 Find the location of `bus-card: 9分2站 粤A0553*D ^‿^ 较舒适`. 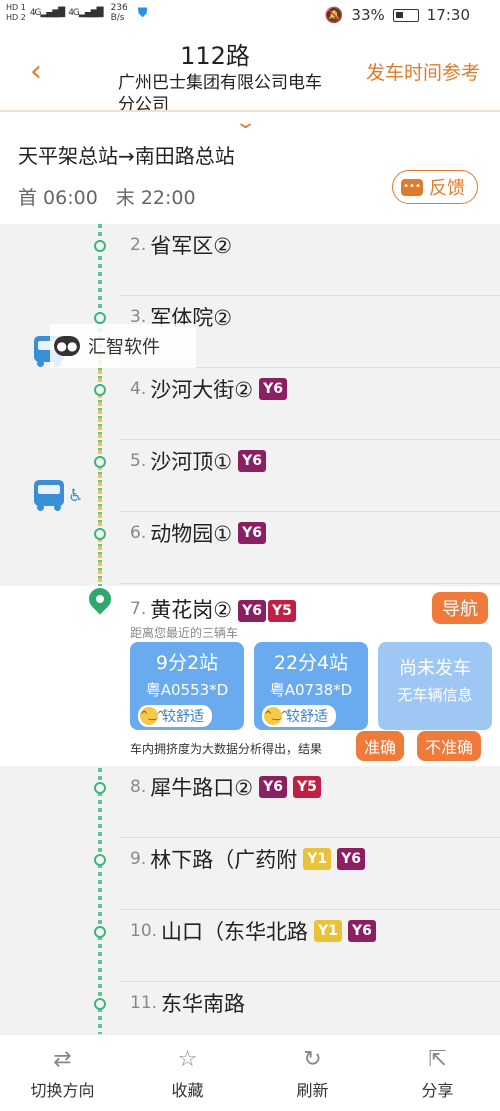

bus-card: 9分2站 粤A0553*D ^‿^ 较舒适 is located at coordinates (187, 686).